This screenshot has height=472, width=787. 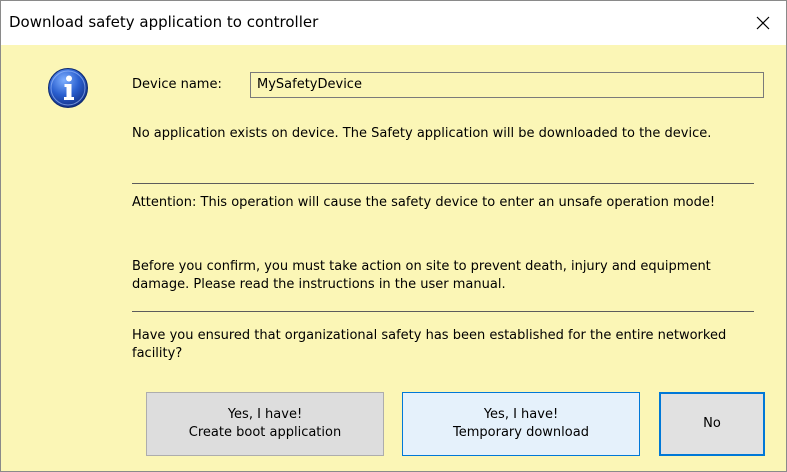 I want to click on device-name-label: Device name:, so click(x=177, y=84).